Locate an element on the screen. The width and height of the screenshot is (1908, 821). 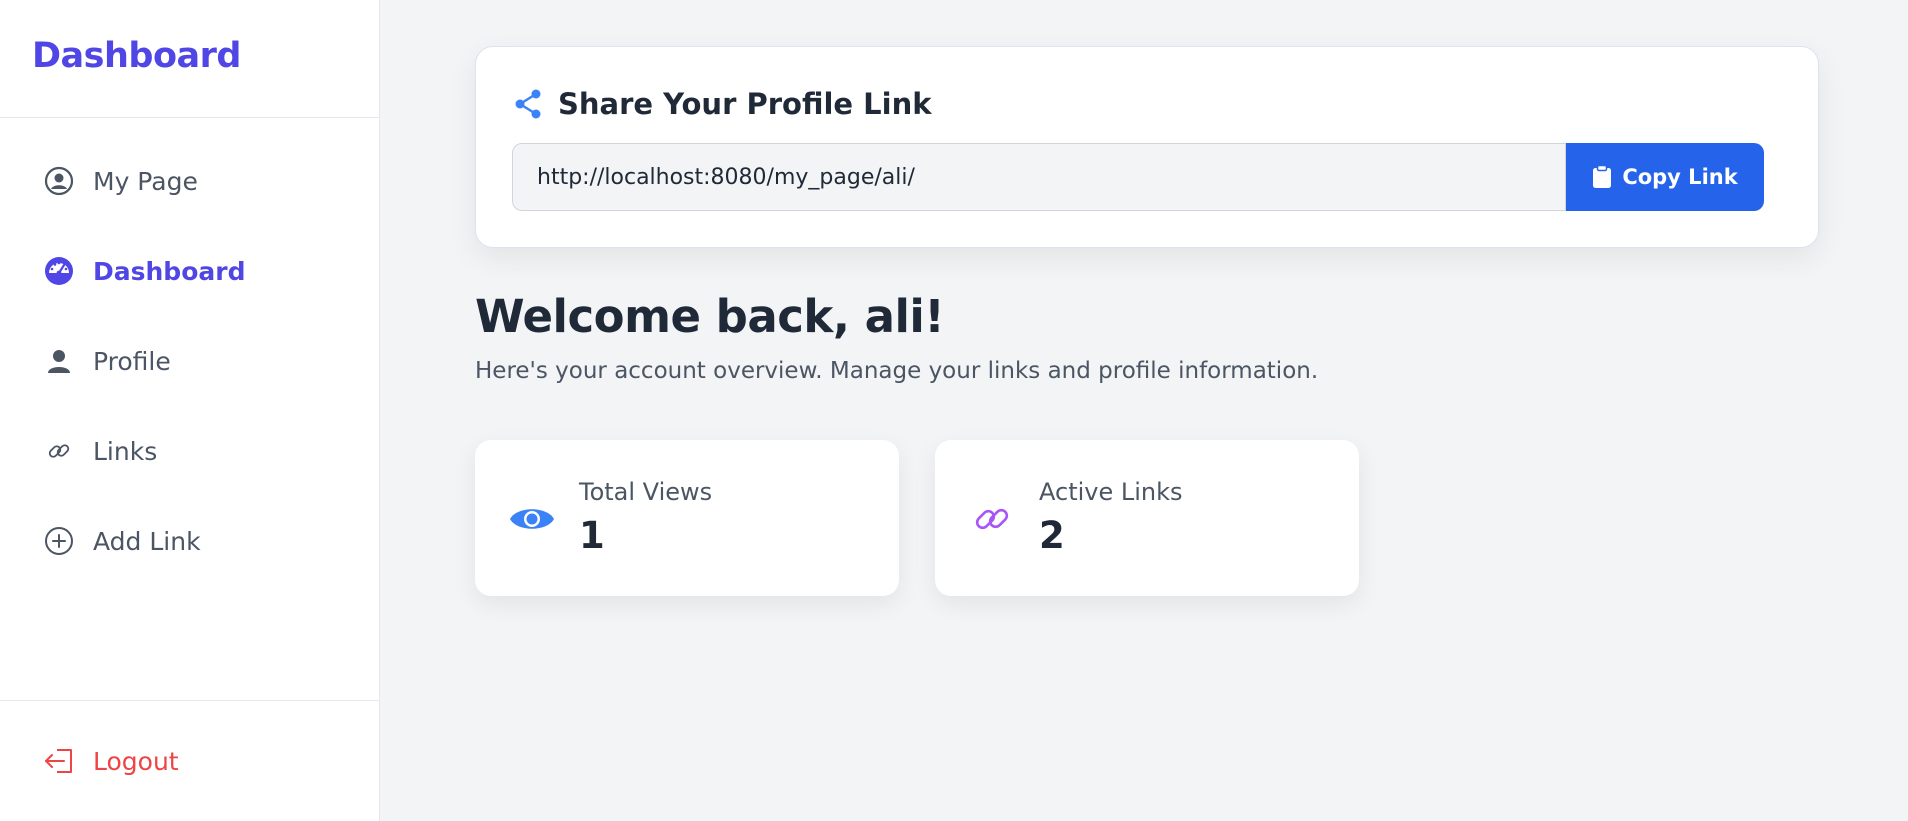
logout-icon is located at coordinates (59, 761).